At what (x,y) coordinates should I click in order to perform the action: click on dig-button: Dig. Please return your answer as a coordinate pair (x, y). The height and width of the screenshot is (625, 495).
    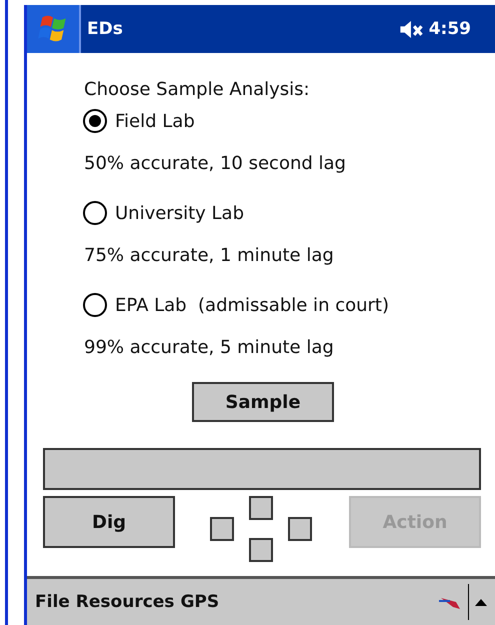
    Looking at the image, I should click on (109, 522).